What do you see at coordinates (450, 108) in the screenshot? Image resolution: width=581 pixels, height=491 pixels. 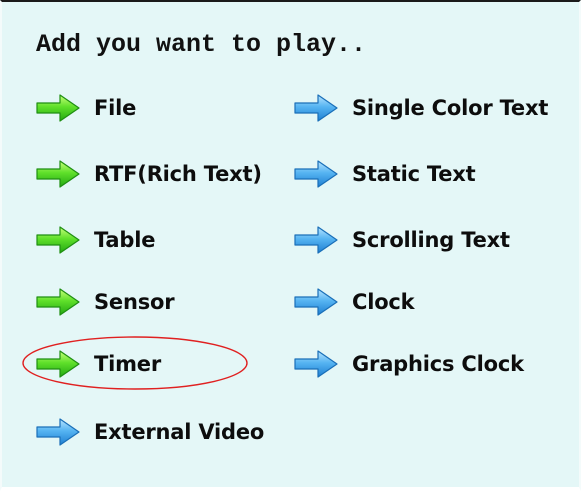 I see `option-label: Single Color Text` at bounding box center [450, 108].